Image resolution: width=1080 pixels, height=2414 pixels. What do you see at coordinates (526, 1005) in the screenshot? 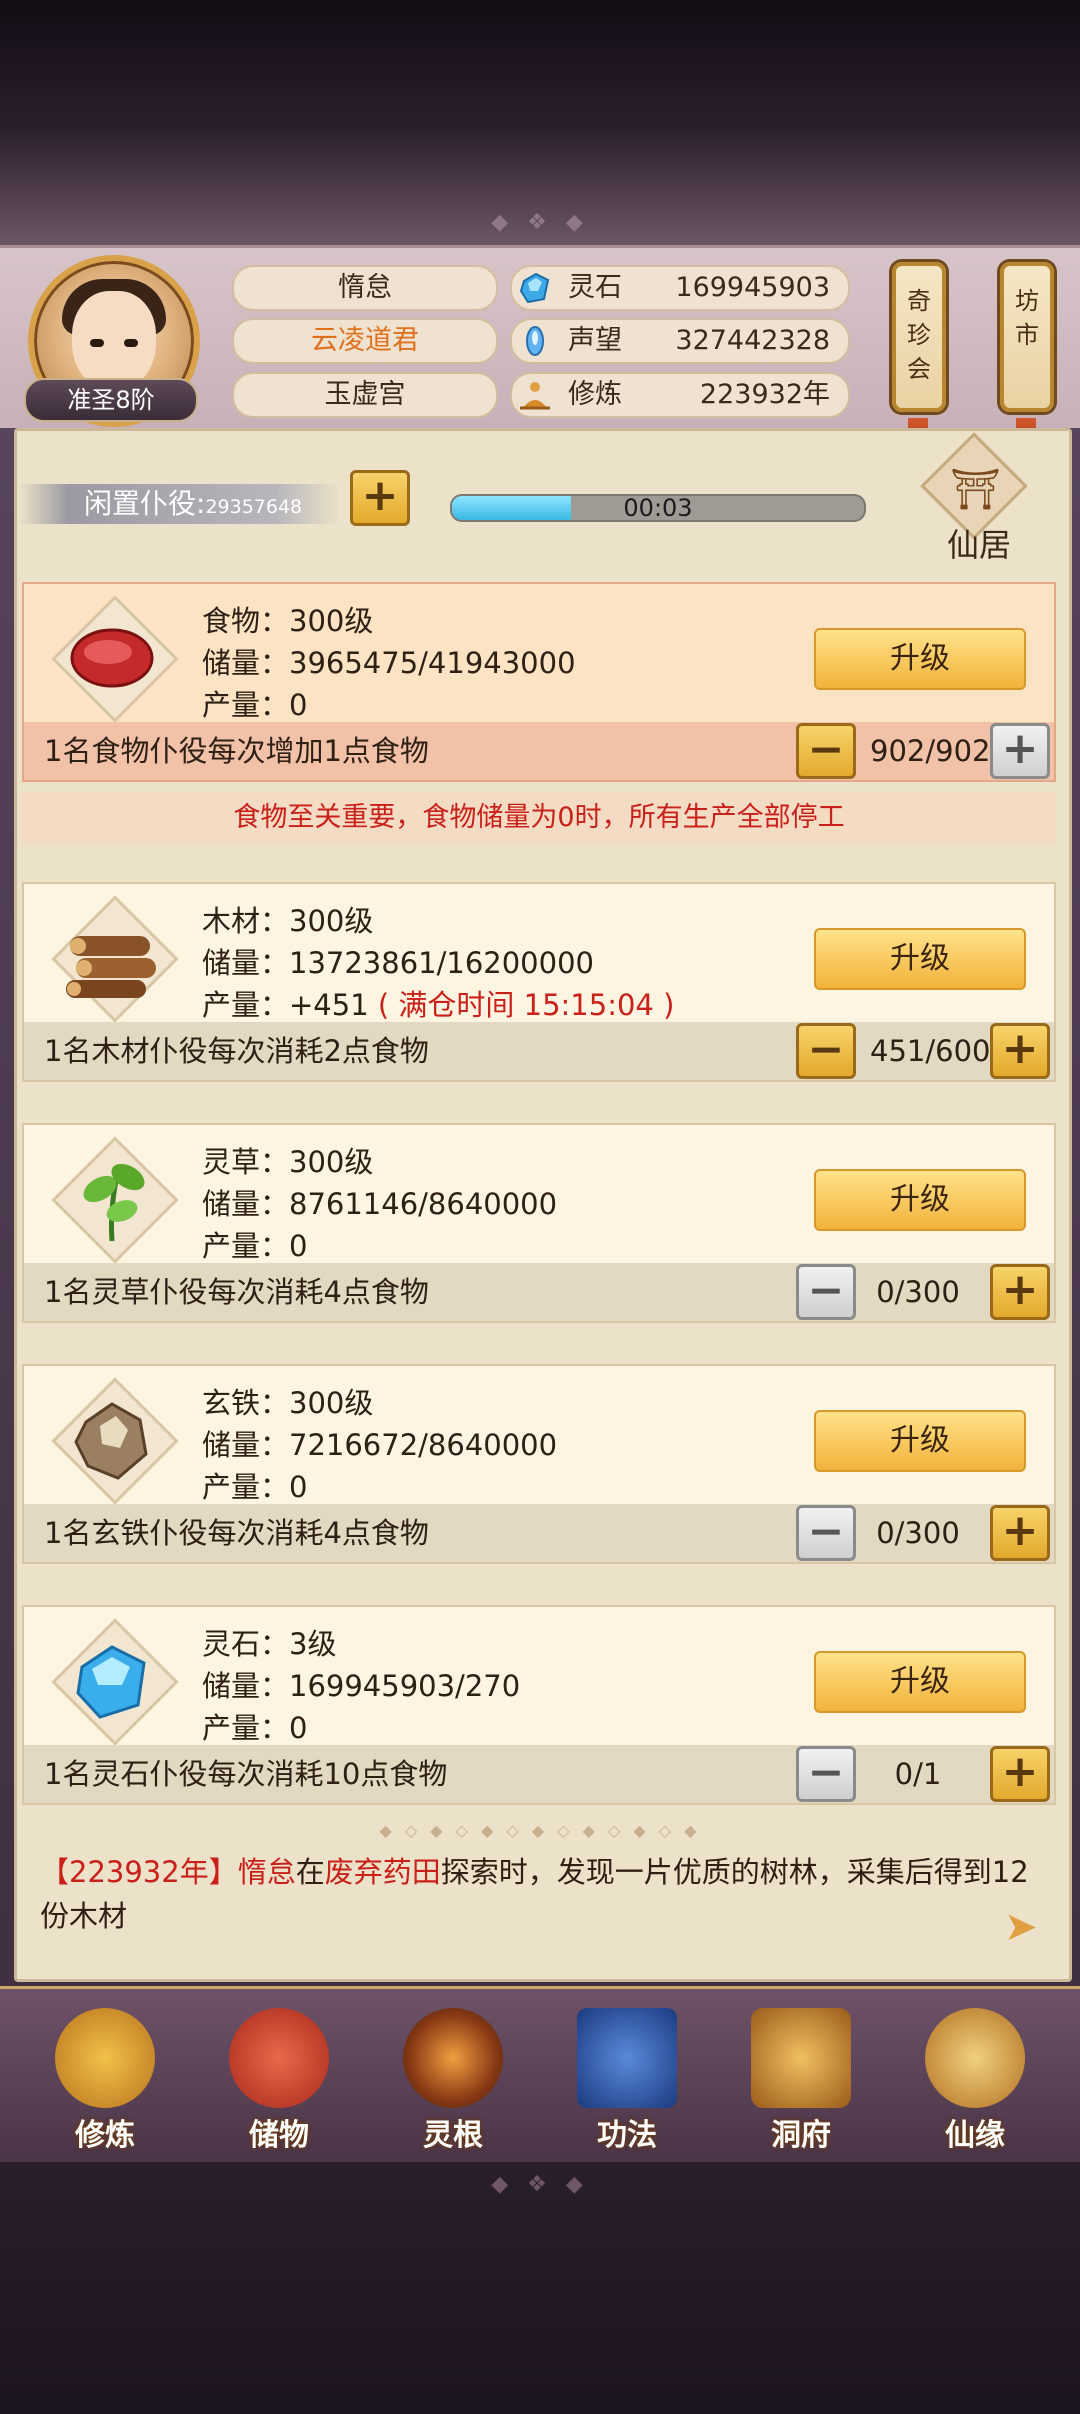
I see `full-warehouse-time: ( 满仓时间 15:15:04 )` at bounding box center [526, 1005].